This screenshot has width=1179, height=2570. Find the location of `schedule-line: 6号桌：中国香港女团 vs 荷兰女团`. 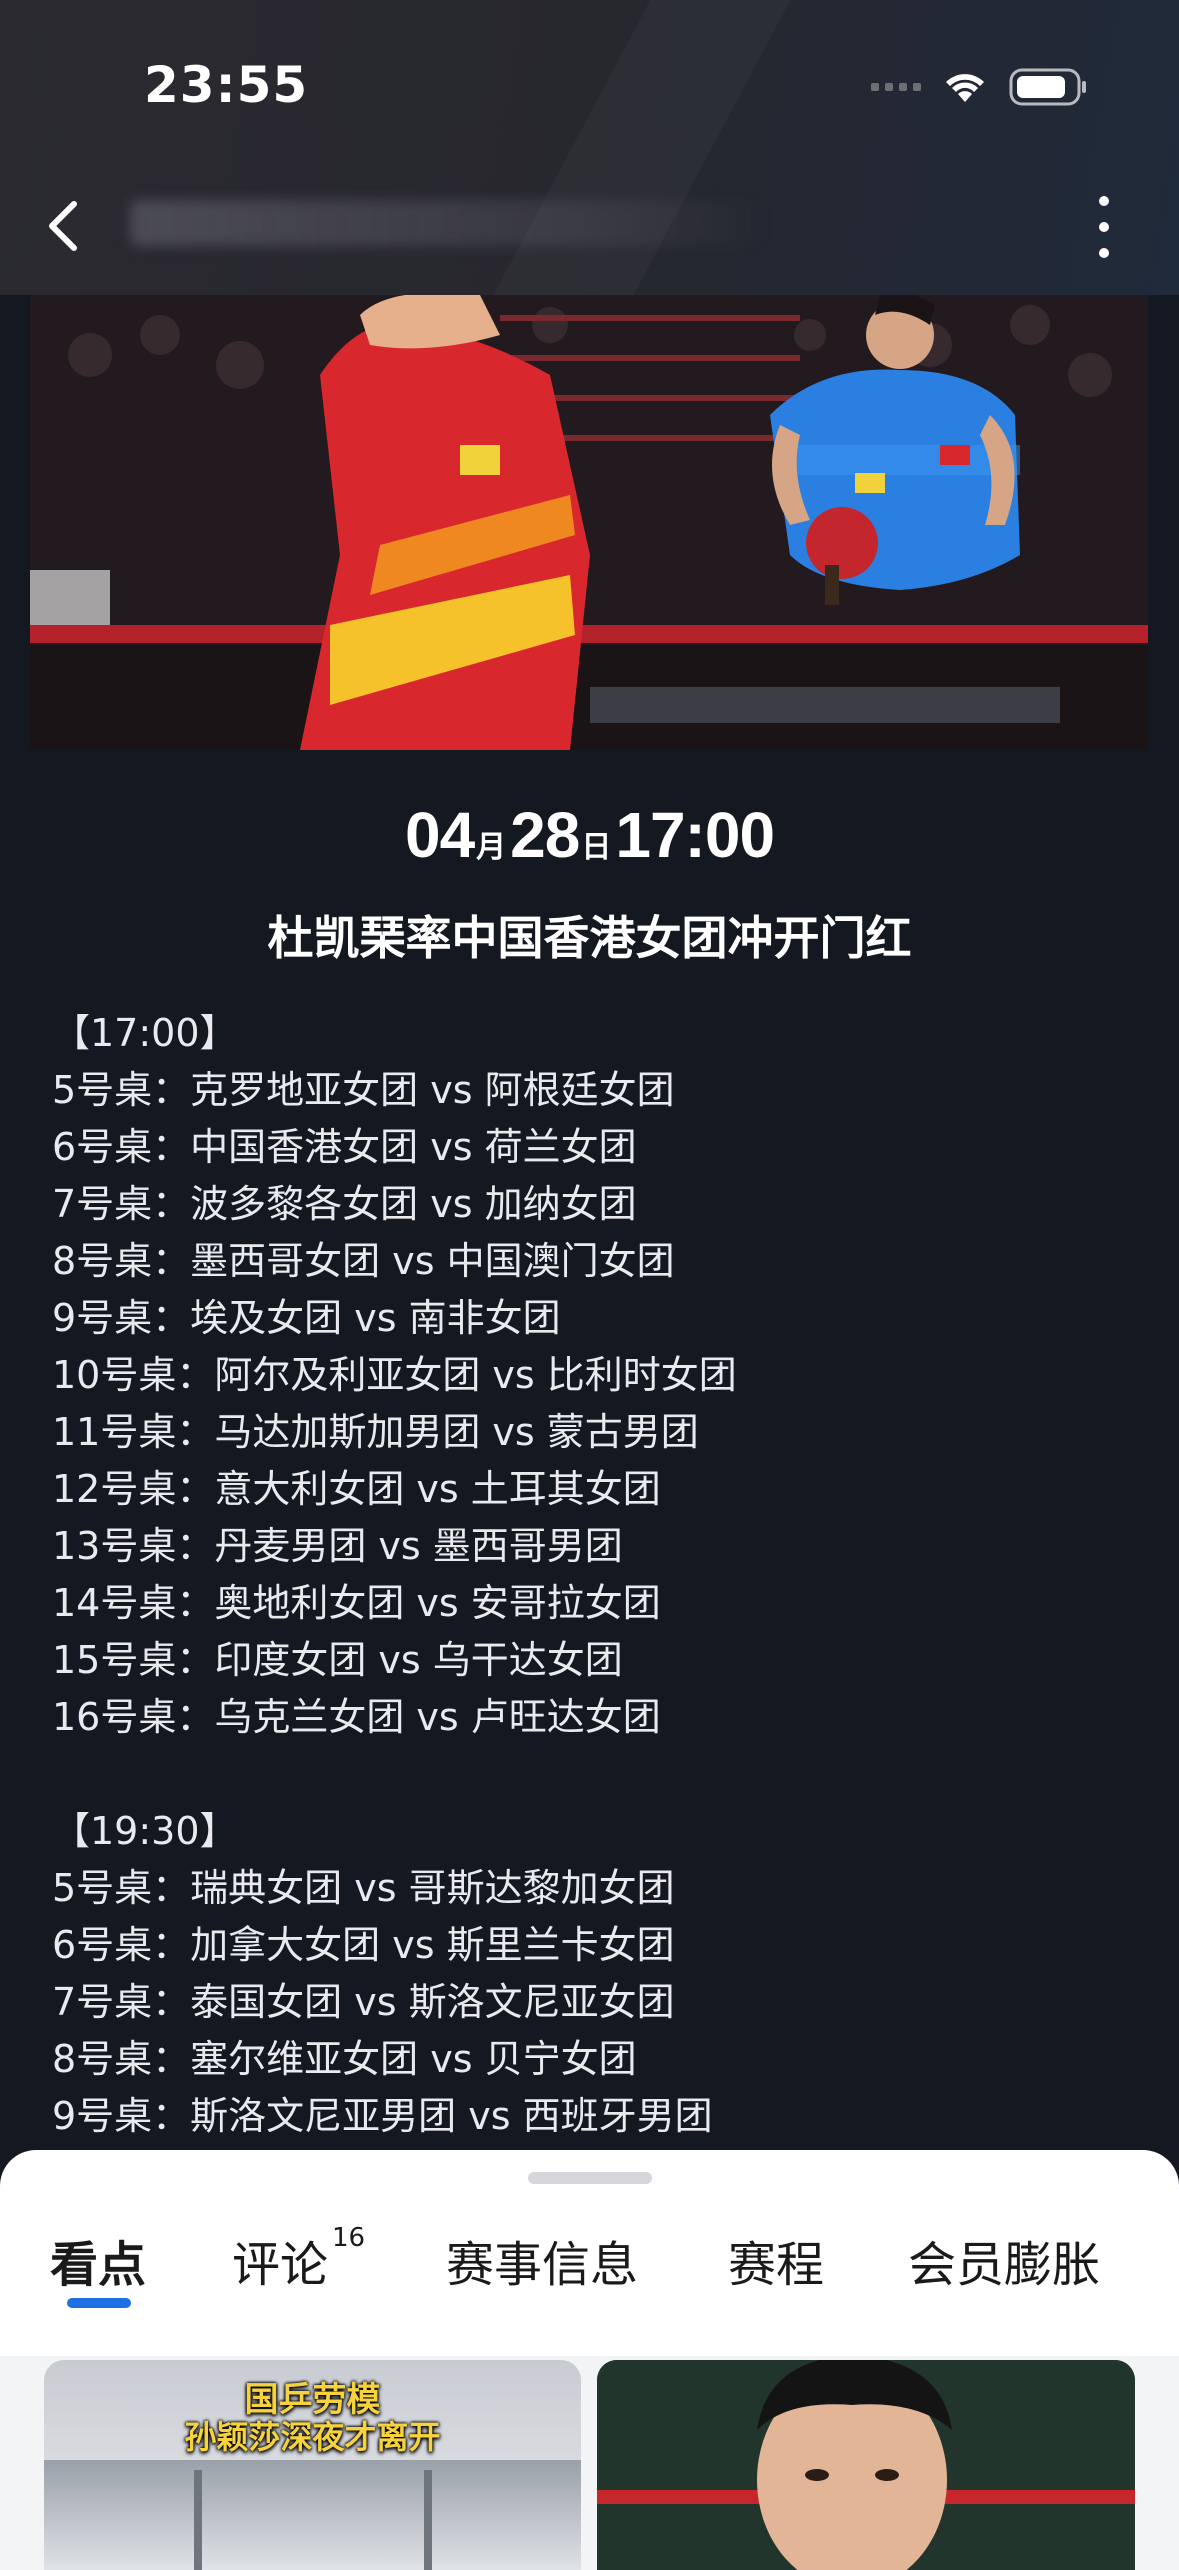

schedule-line: 6号桌：中国香港女团 vs 荷兰女团 is located at coordinates (344, 1147).